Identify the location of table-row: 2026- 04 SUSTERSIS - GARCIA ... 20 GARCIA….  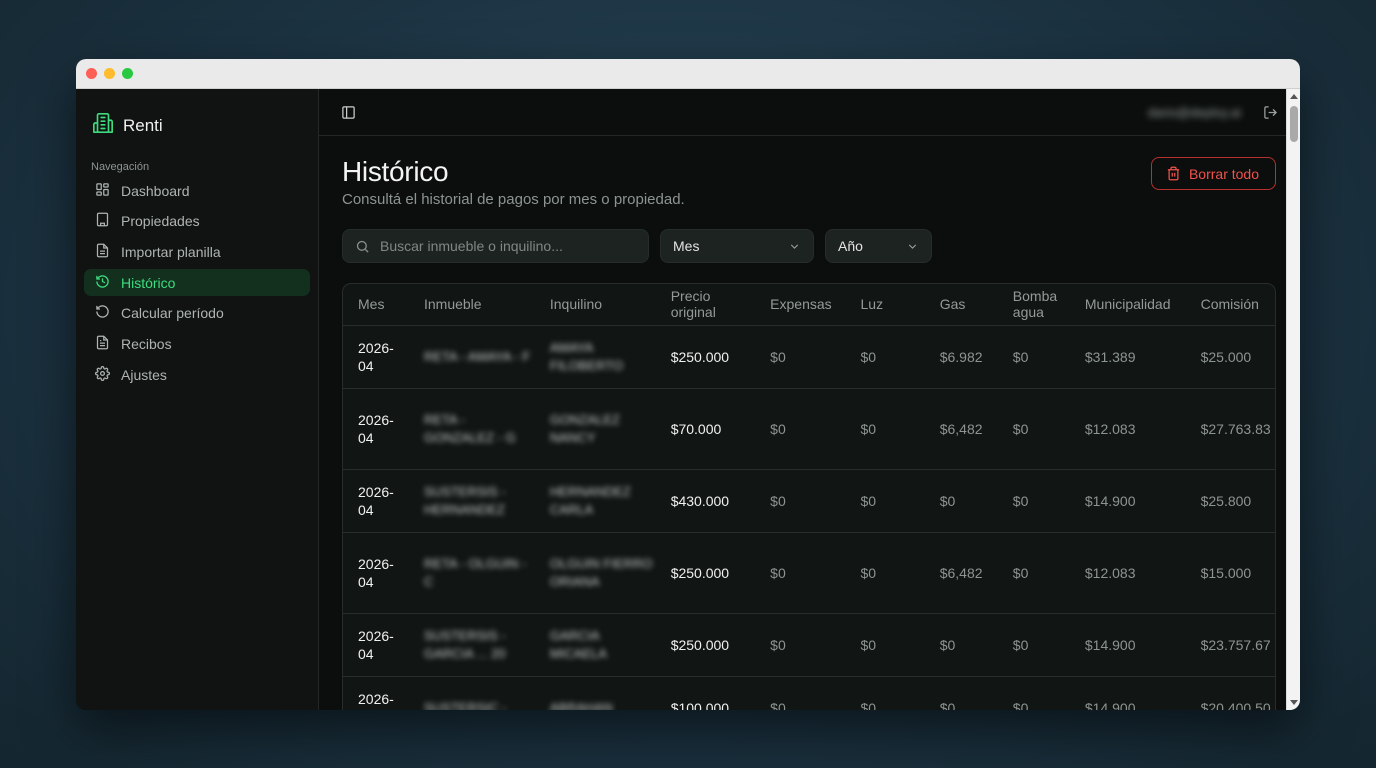
(809, 645).